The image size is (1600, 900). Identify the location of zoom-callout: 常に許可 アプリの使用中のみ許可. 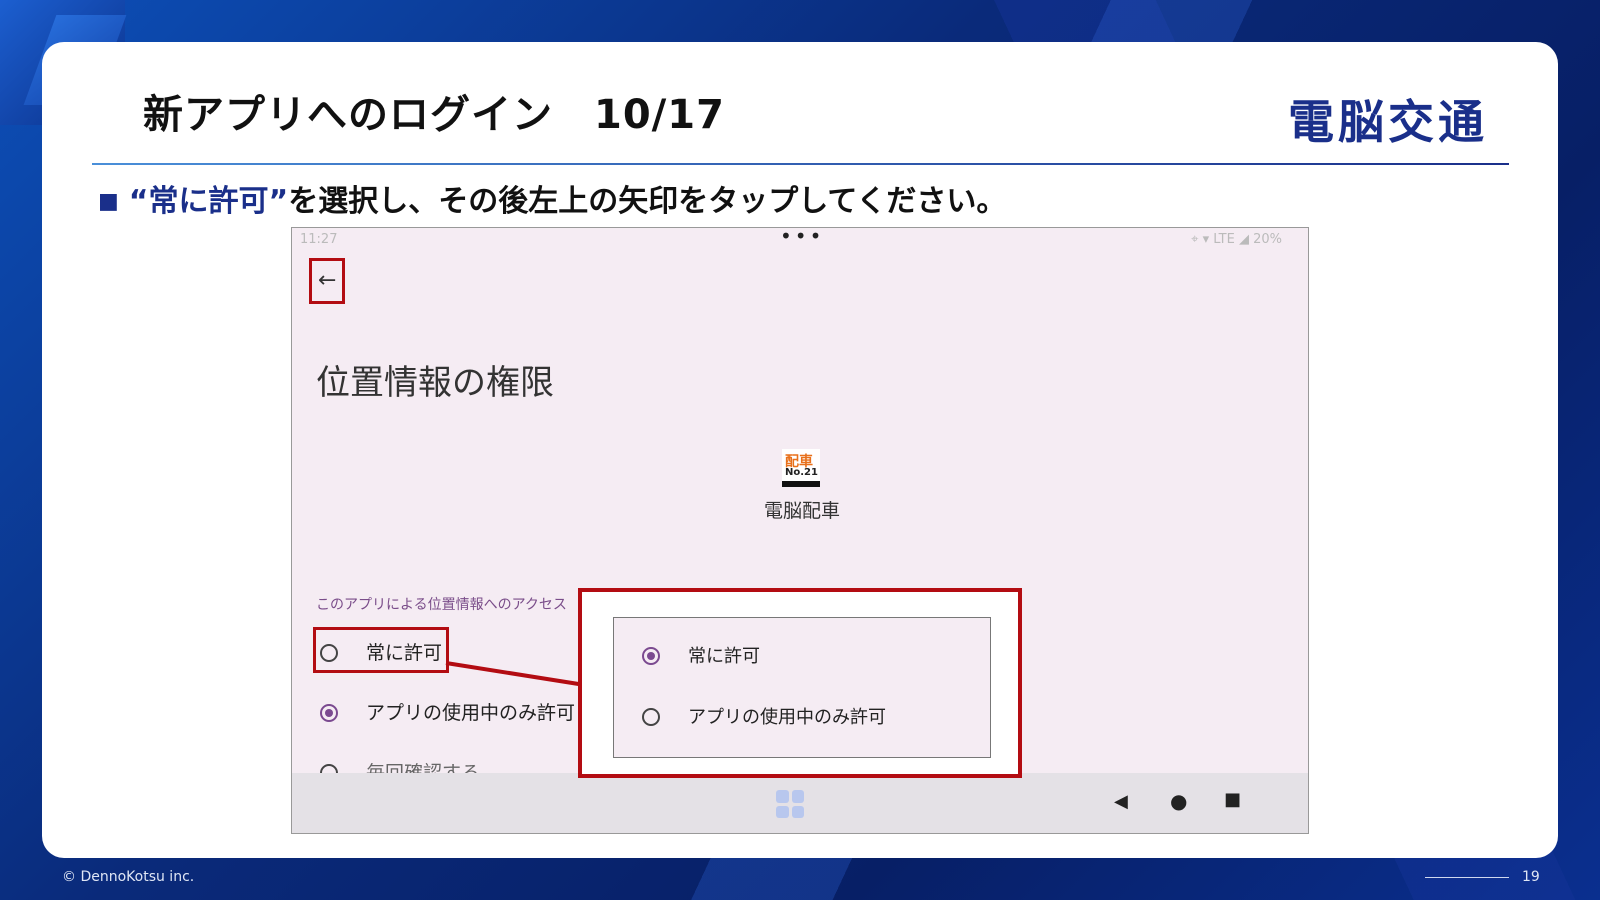
(800, 683).